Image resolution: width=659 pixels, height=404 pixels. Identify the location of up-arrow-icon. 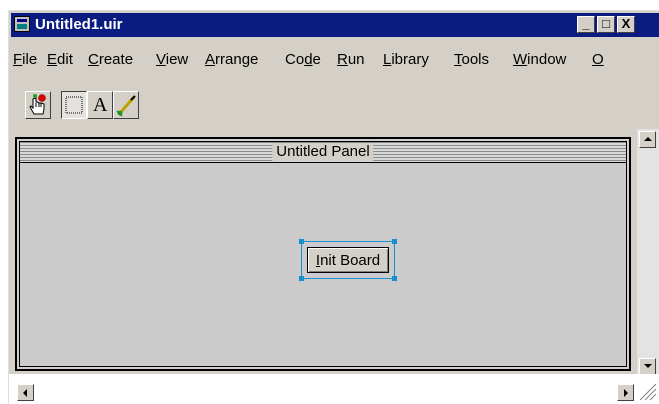
(648, 139).